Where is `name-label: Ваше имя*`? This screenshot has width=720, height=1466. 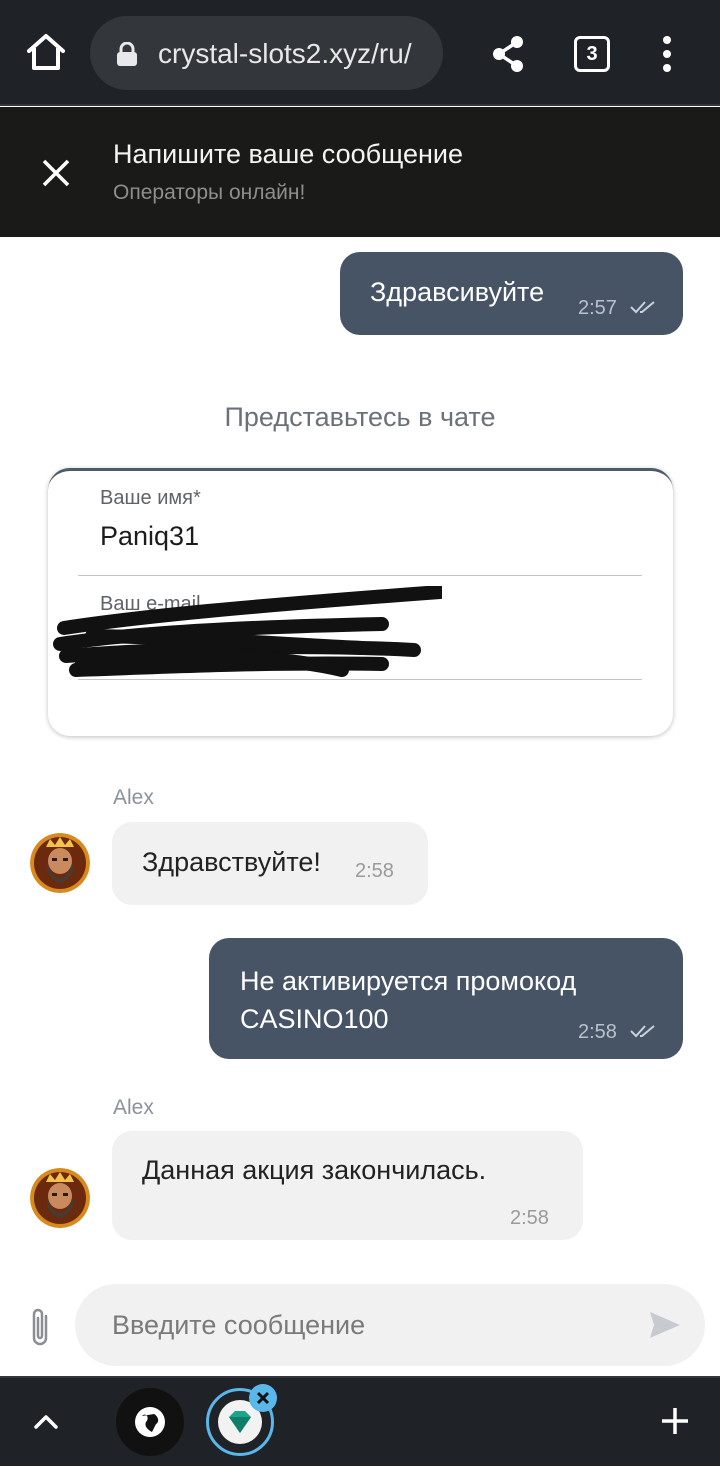
name-label: Ваше имя* is located at coordinates (150, 498).